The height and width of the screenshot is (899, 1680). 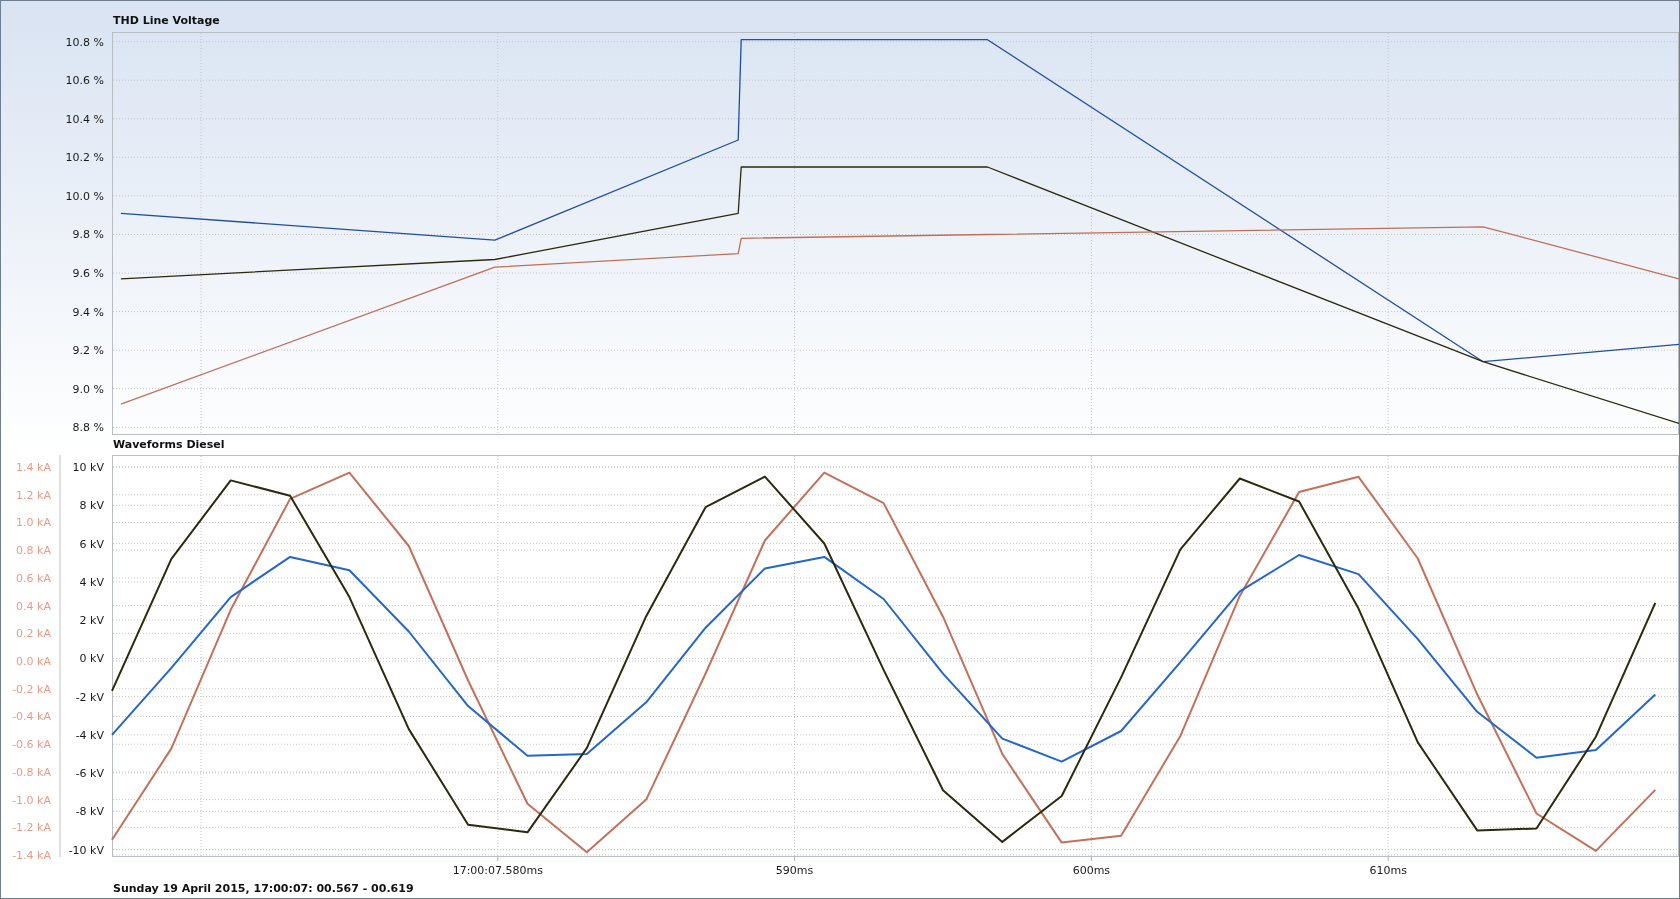 I want to click on secondary-axis-label: -1.4 kA, so click(x=31, y=856).